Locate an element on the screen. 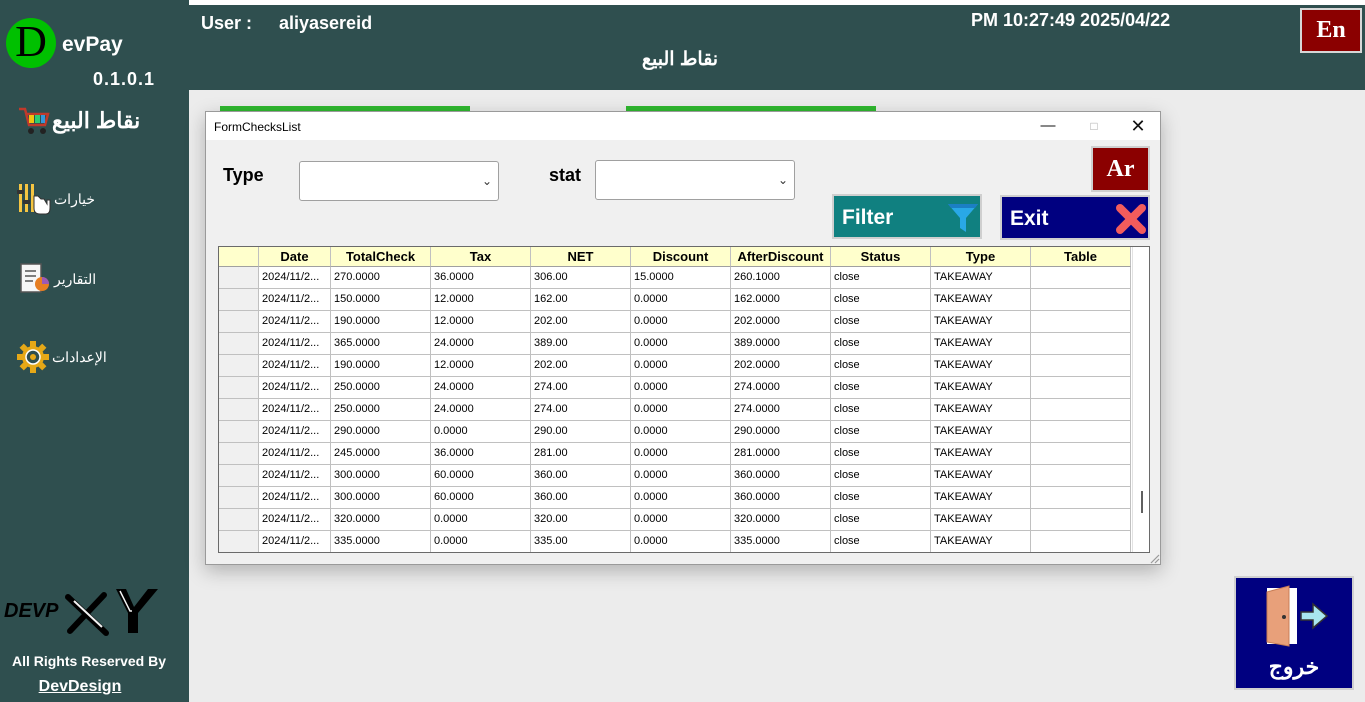 The image size is (1365, 702). cell-afterdiscount: 260.1000 is located at coordinates (781, 278).